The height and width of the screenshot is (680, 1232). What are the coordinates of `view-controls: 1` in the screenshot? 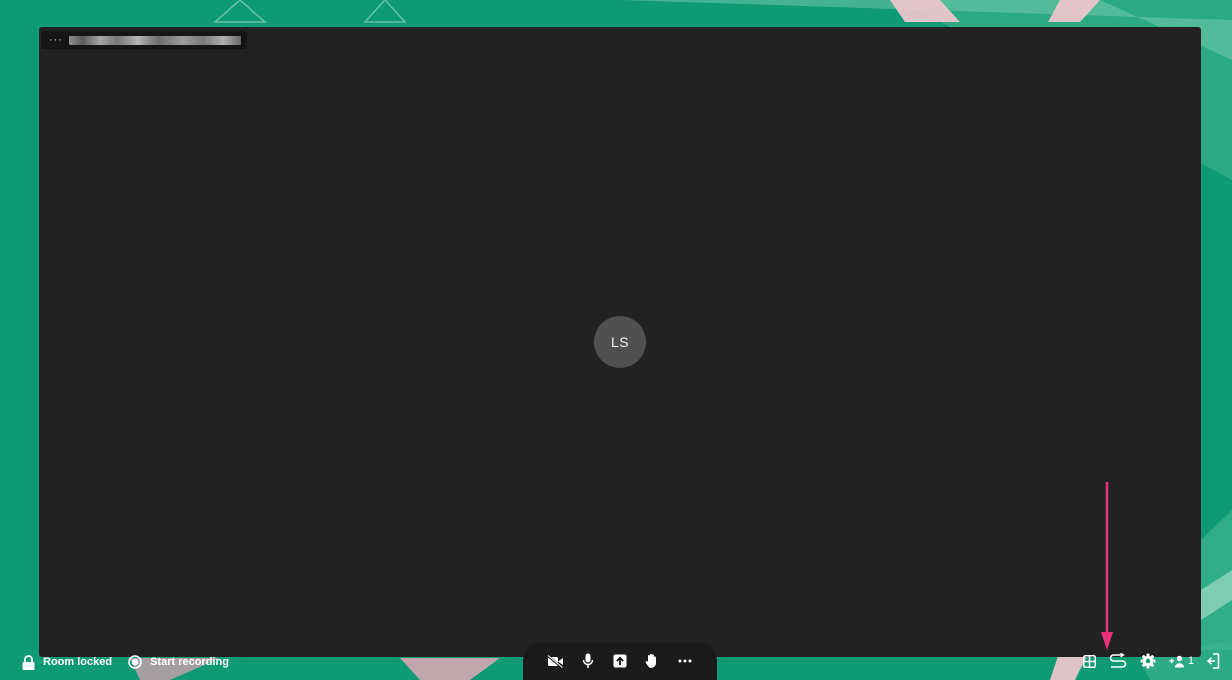 It's located at (1151, 661).